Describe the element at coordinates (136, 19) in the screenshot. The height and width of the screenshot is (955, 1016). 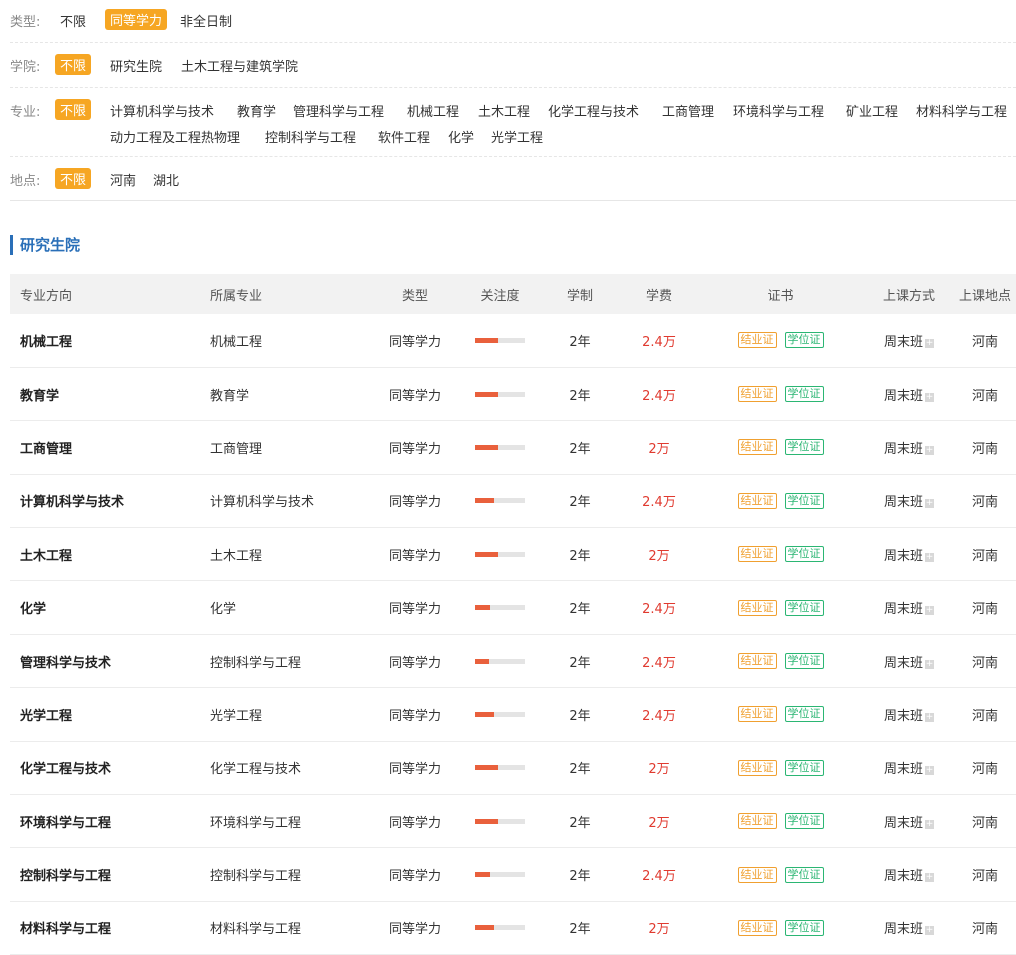
I see `filter-type-equivalent: 同等学力` at that location.